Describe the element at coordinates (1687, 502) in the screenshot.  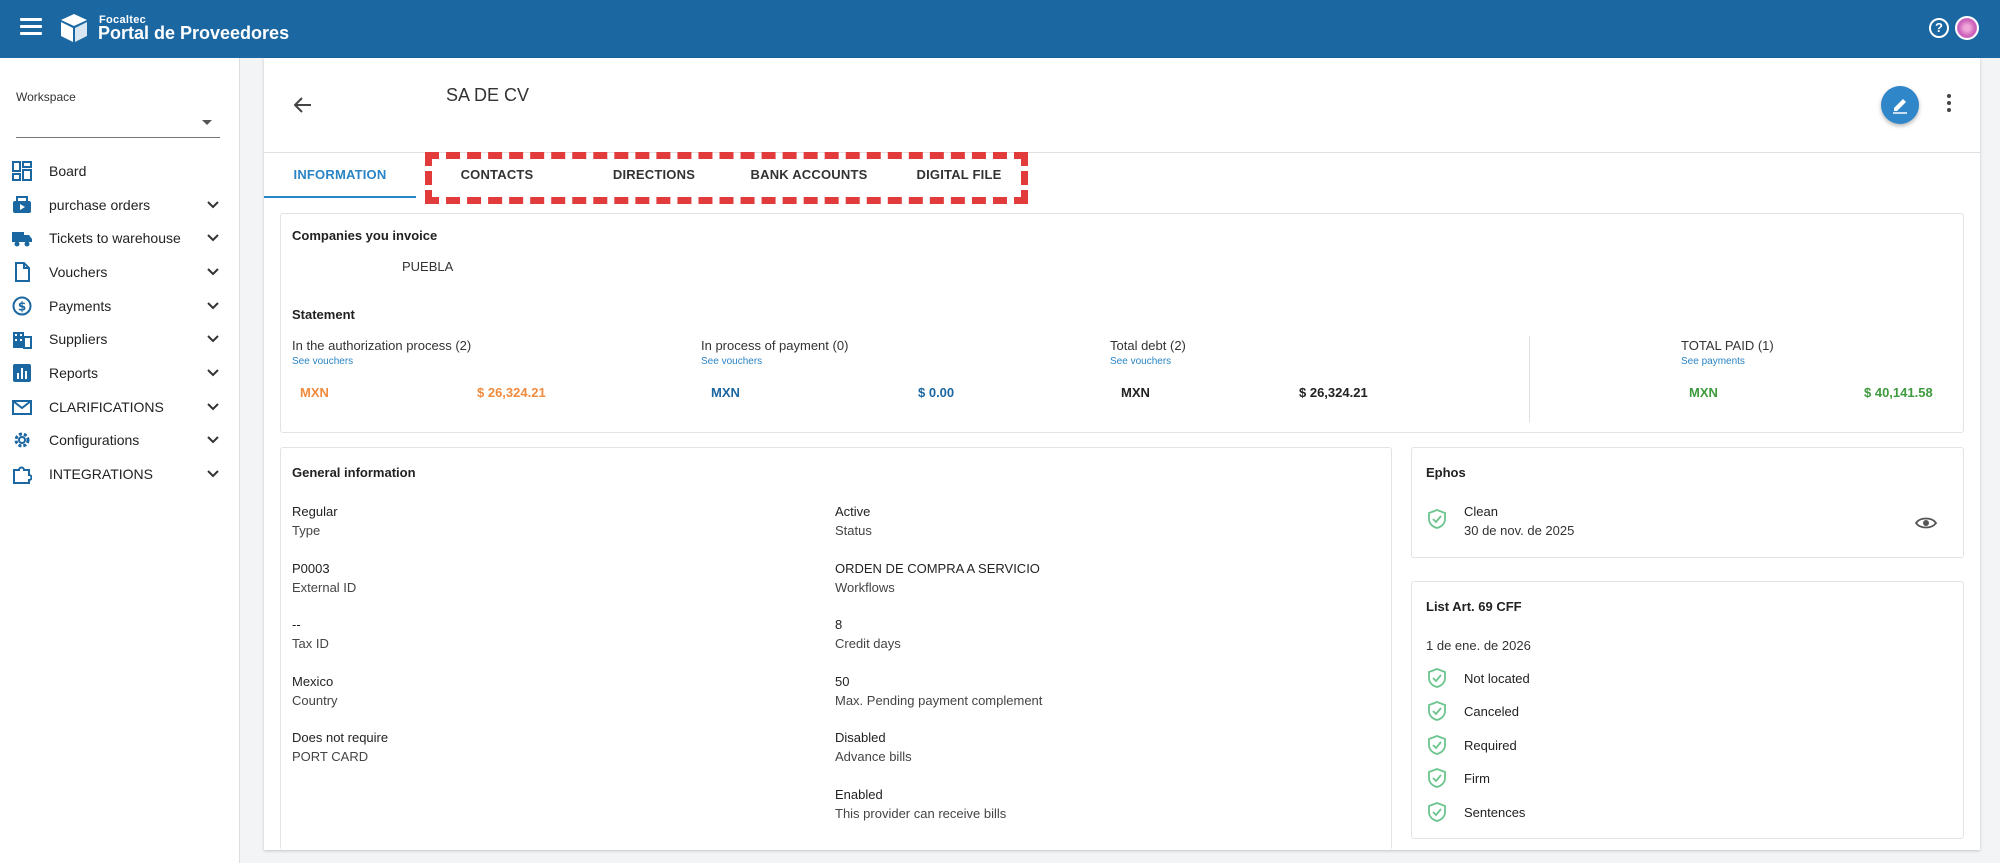
I see `ephos-panel: Ephos Clean 30 de nov. de 2025` at that location.